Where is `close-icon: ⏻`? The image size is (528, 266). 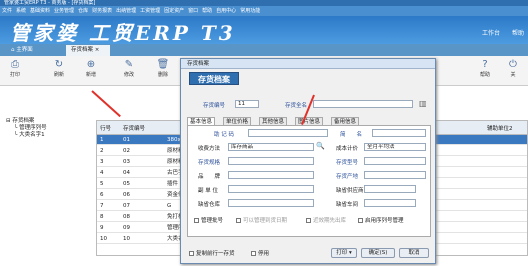
close-icon: ⏻ is located at coordinates (513, 64).